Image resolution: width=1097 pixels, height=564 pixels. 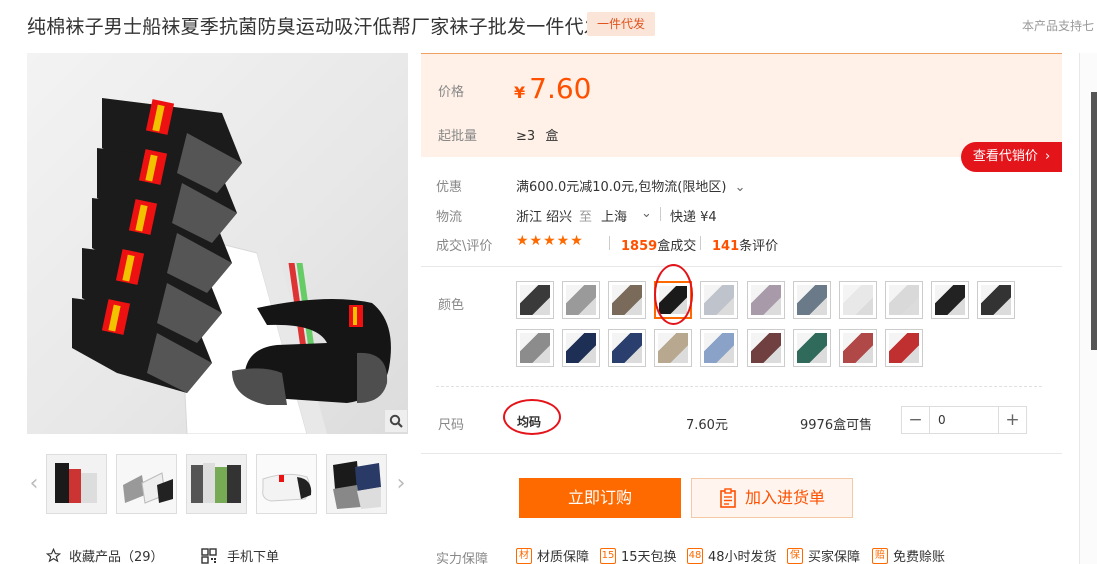 I want to click on guarantee-icon: 保, so click(x=795, y=555).